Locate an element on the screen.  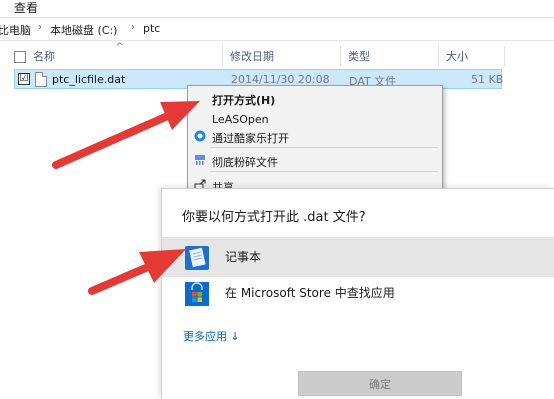
column-header-size: 大小 is located at coordinates (457, 56).